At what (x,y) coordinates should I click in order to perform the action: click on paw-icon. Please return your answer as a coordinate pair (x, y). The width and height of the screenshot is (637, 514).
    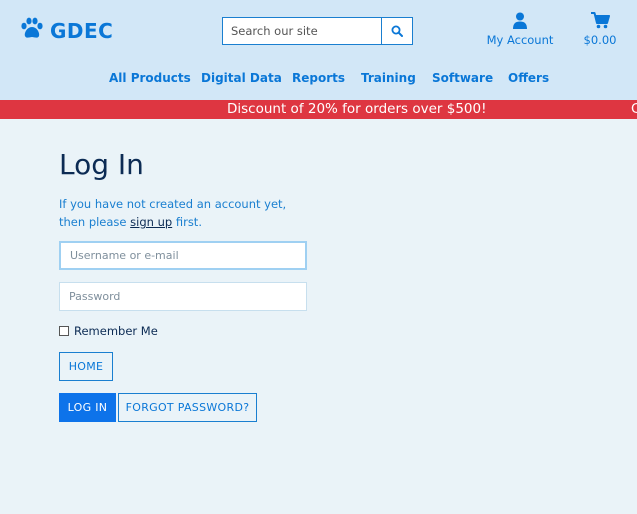
    Looking at the image, I should click on (32, 31).